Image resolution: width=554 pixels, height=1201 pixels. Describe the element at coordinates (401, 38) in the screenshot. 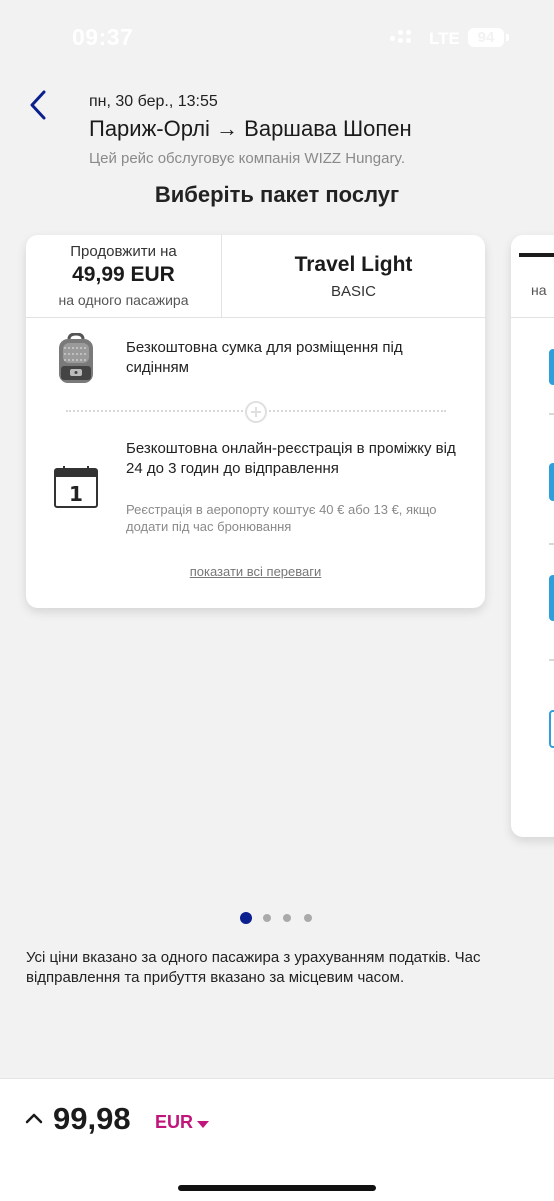

I see `signal-icon` at that location.